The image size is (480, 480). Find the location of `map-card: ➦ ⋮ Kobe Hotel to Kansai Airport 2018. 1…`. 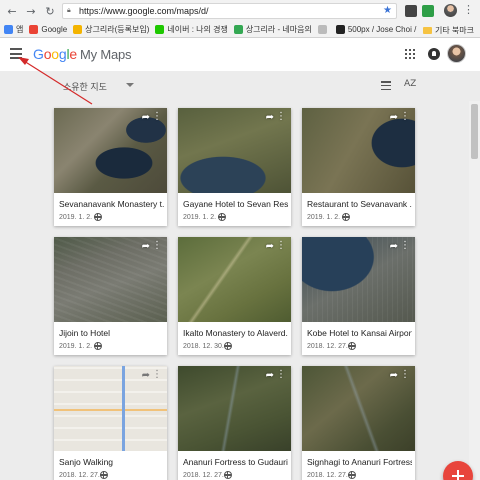

map-card: ➦ ⋮ Kobe Hotel to Kansai Airport 2018. 1… is located at coordinates (358, 296).